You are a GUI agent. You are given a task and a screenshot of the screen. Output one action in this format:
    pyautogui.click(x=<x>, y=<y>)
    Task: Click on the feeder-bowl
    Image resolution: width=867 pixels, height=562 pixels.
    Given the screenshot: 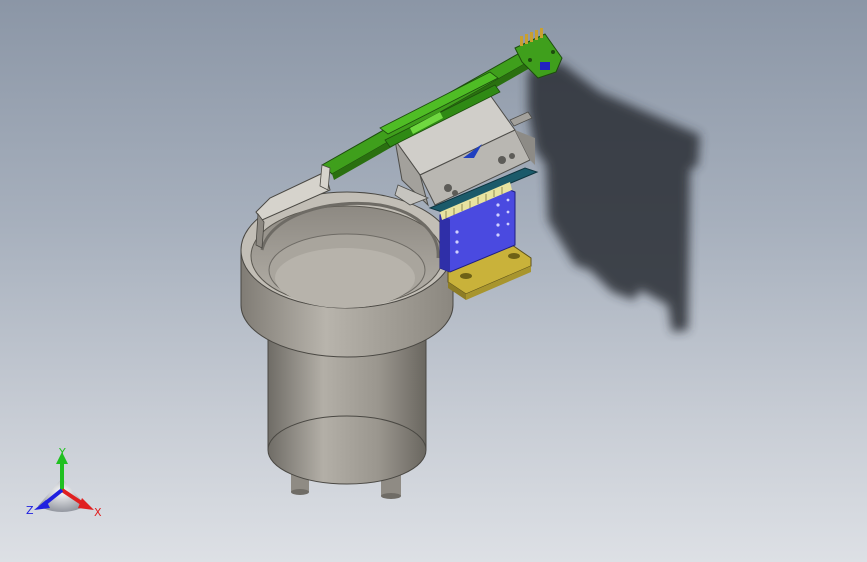 What is the action you would take?
    pyautogui.click(x=347, y=274)
    